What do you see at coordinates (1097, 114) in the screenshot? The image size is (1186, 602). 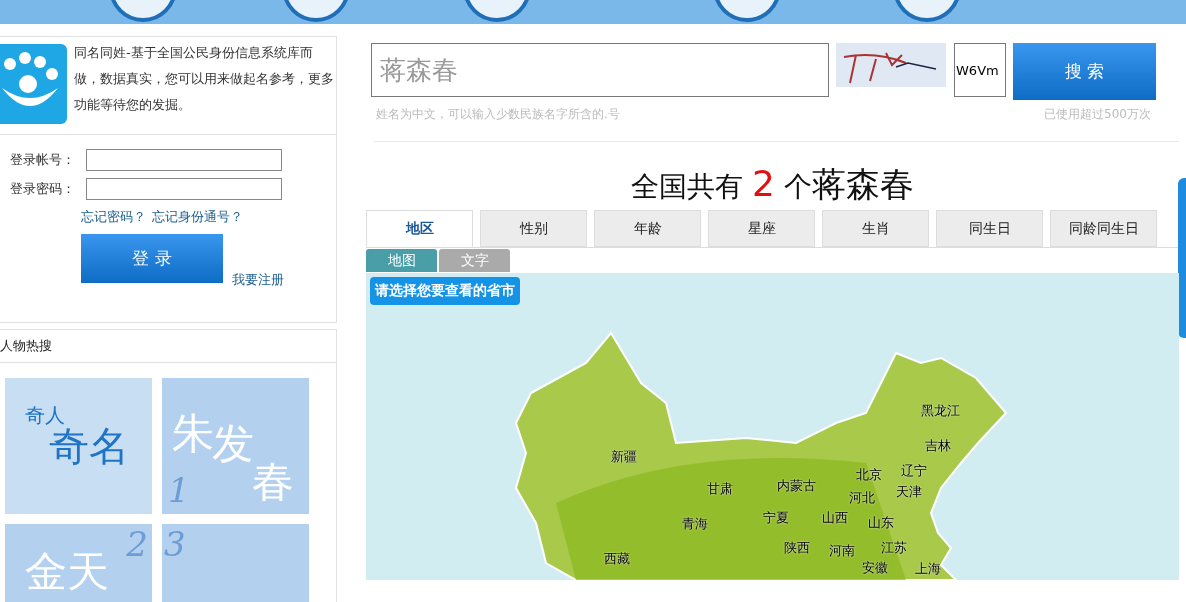 I see `usage-count: 已使用超过500万次` at bounding box center [1097, 114].